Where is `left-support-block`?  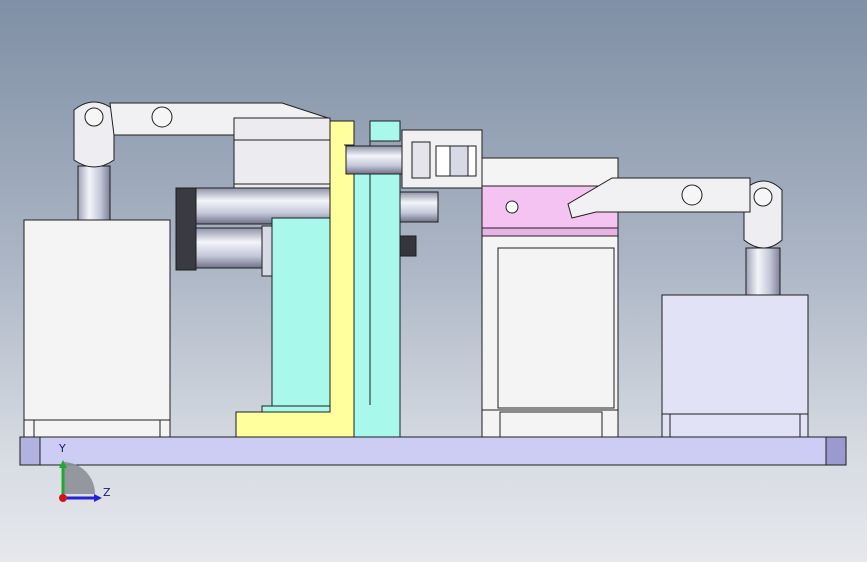 left-support-block is located at coordinates (97, 328).